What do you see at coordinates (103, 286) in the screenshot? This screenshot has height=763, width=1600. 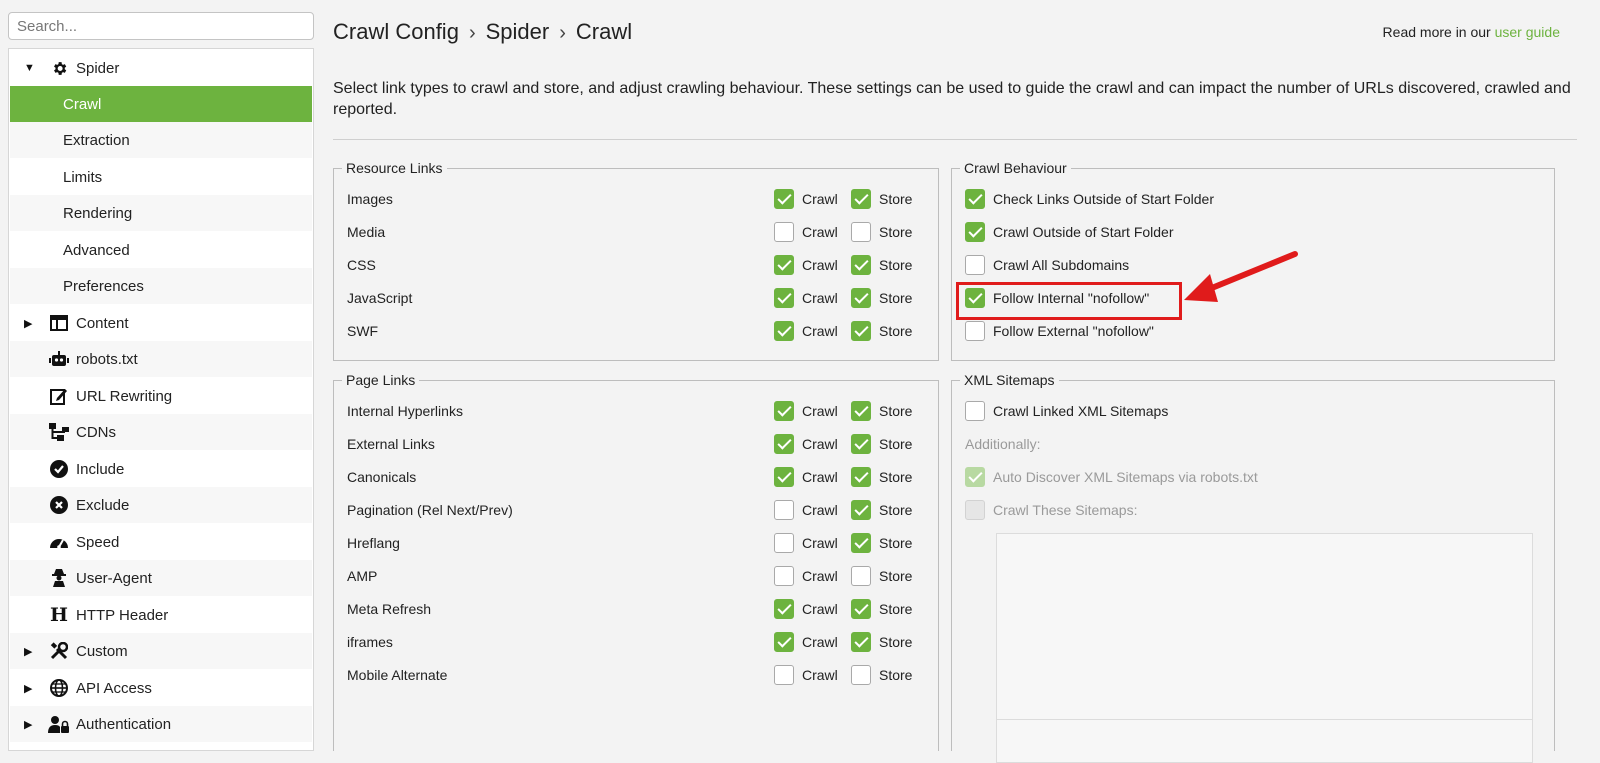 I see `tree-item-label: Preferences` at bounding box center [103, 286].